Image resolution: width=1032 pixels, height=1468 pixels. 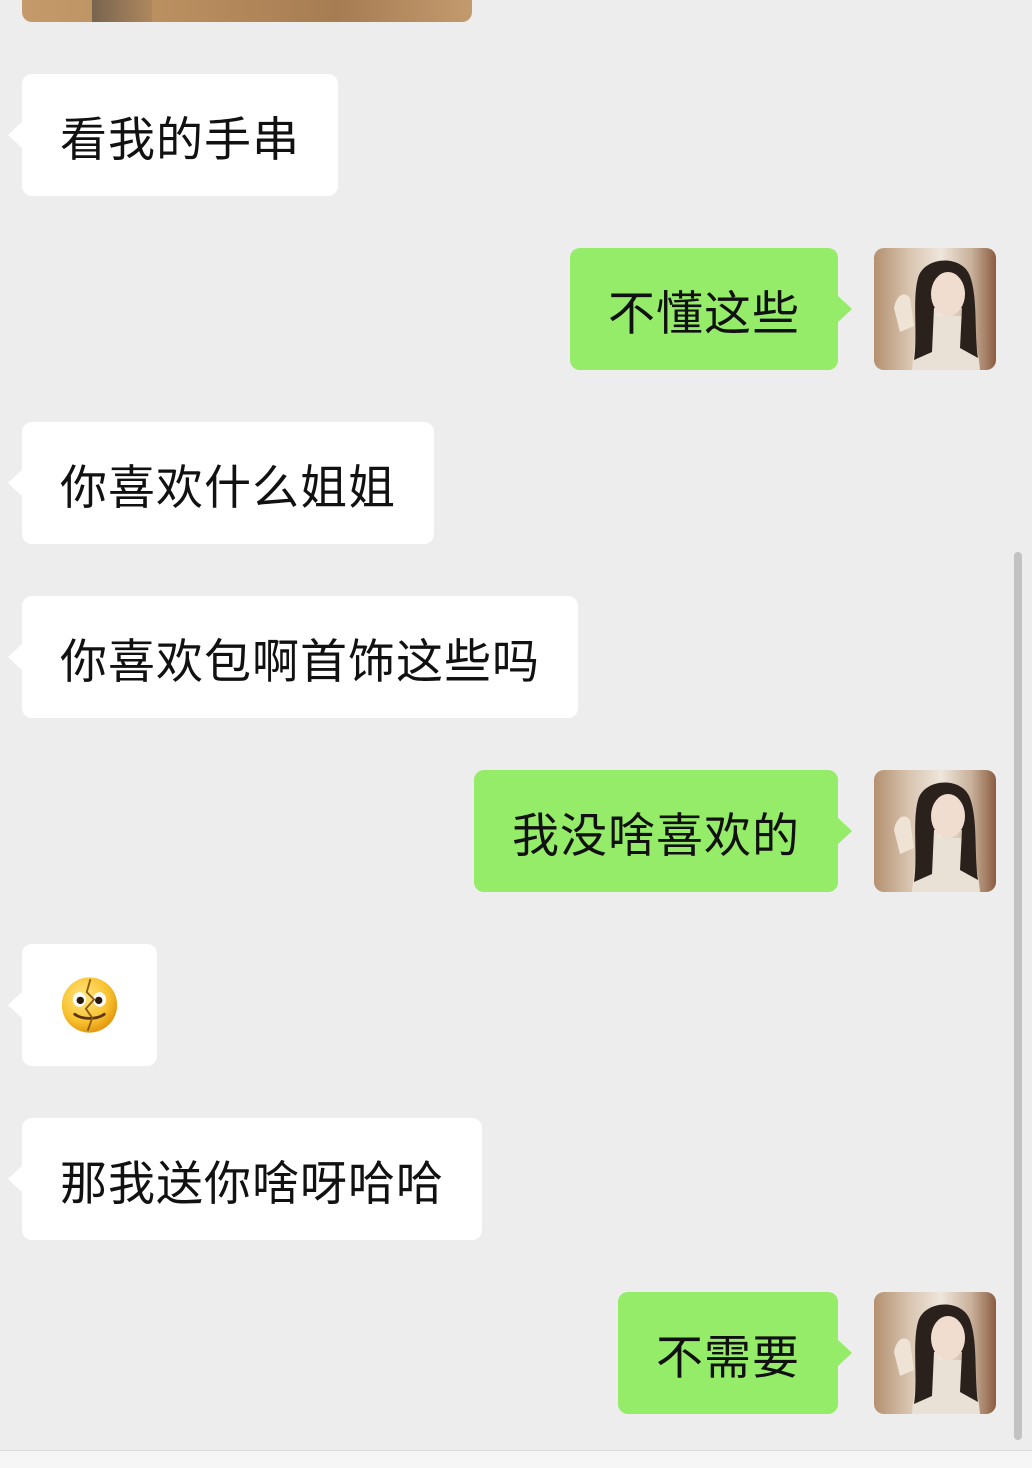 What do you see at coordinates (656, 836) in the screenshot?
I see `message-text: 我没啥喜欢的` at bounding box center [656, 836].